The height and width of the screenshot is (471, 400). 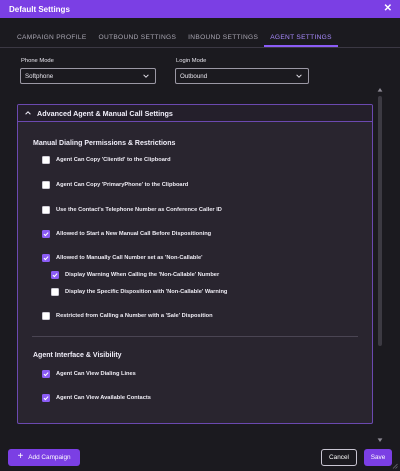 I want to click on login-mode-label: Login Mode, so click(x=191, y=61).